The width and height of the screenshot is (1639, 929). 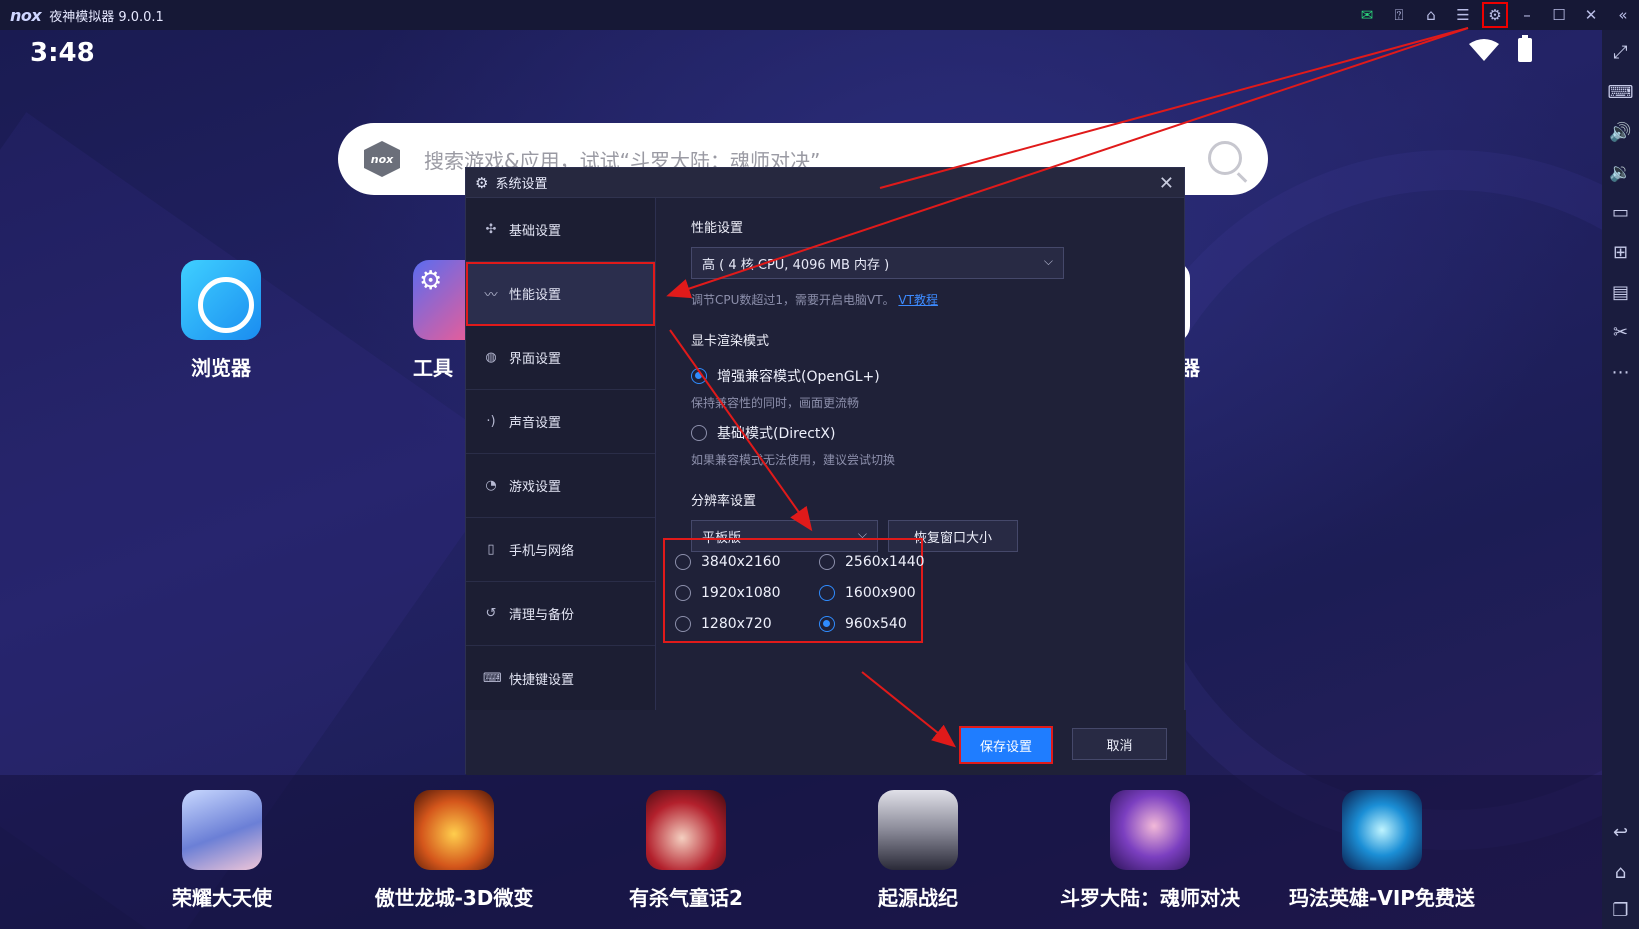 I want to click on render-option-opengl: 增强兼容模式(OpenGL+), so click(x=931, y=376).